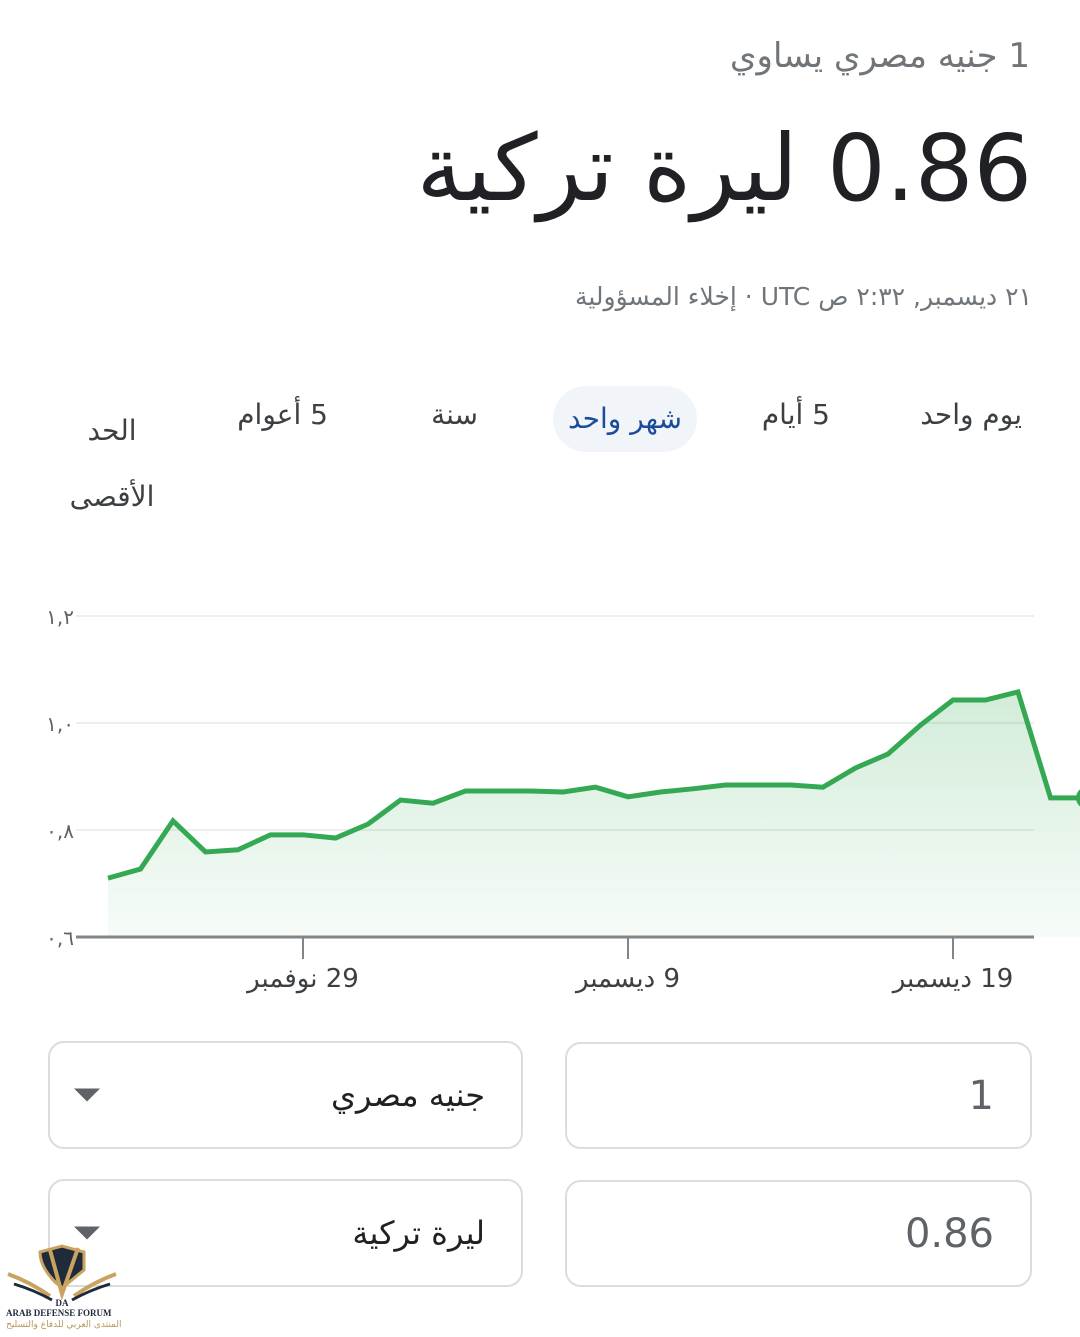 This screenshot has height=1337, width=1080. What do you see at coordinates (64, 1325) in the screenshot?
I see `forum-name-ar: المنتدى العربي للدفاع والتسليح` at bounding box center [64, 1325].